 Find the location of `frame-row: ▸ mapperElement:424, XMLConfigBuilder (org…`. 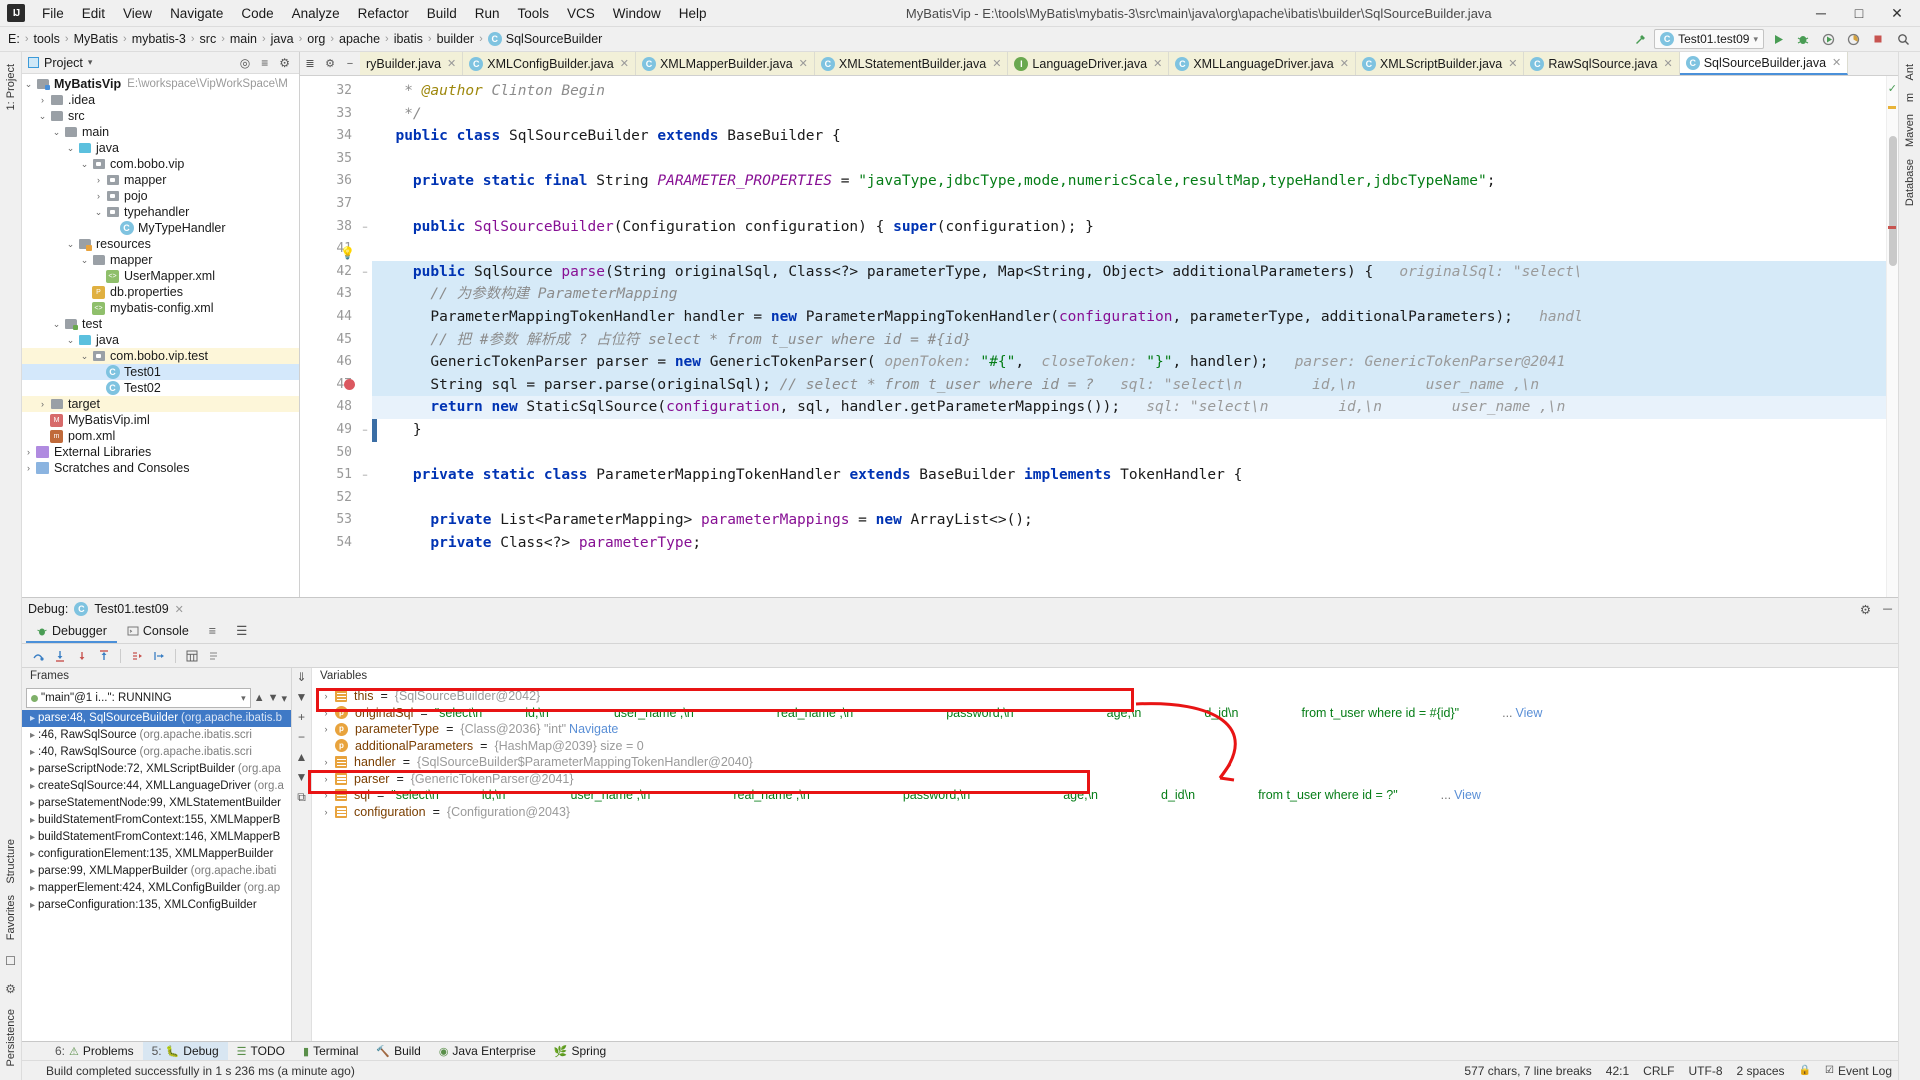

frame-row: ▸ mapperElement:424, XMLConfigBuilder (org… is located at coordinates (156, 888).